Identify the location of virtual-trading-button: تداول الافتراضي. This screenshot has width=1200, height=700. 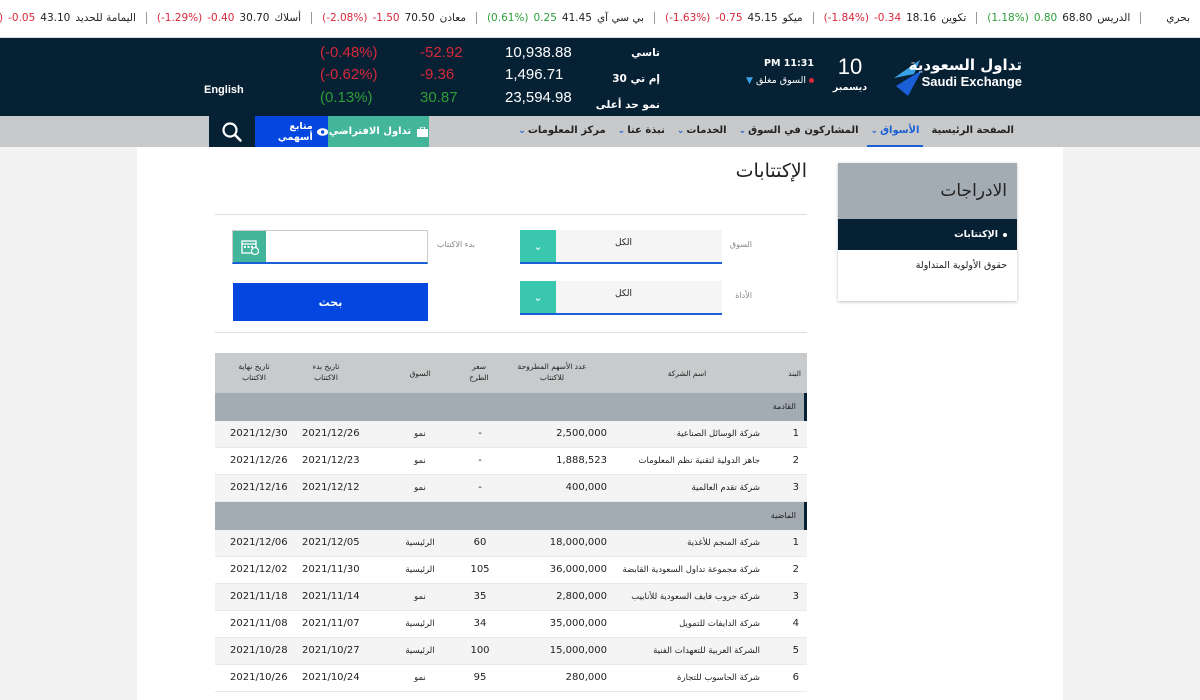
(378, 131).